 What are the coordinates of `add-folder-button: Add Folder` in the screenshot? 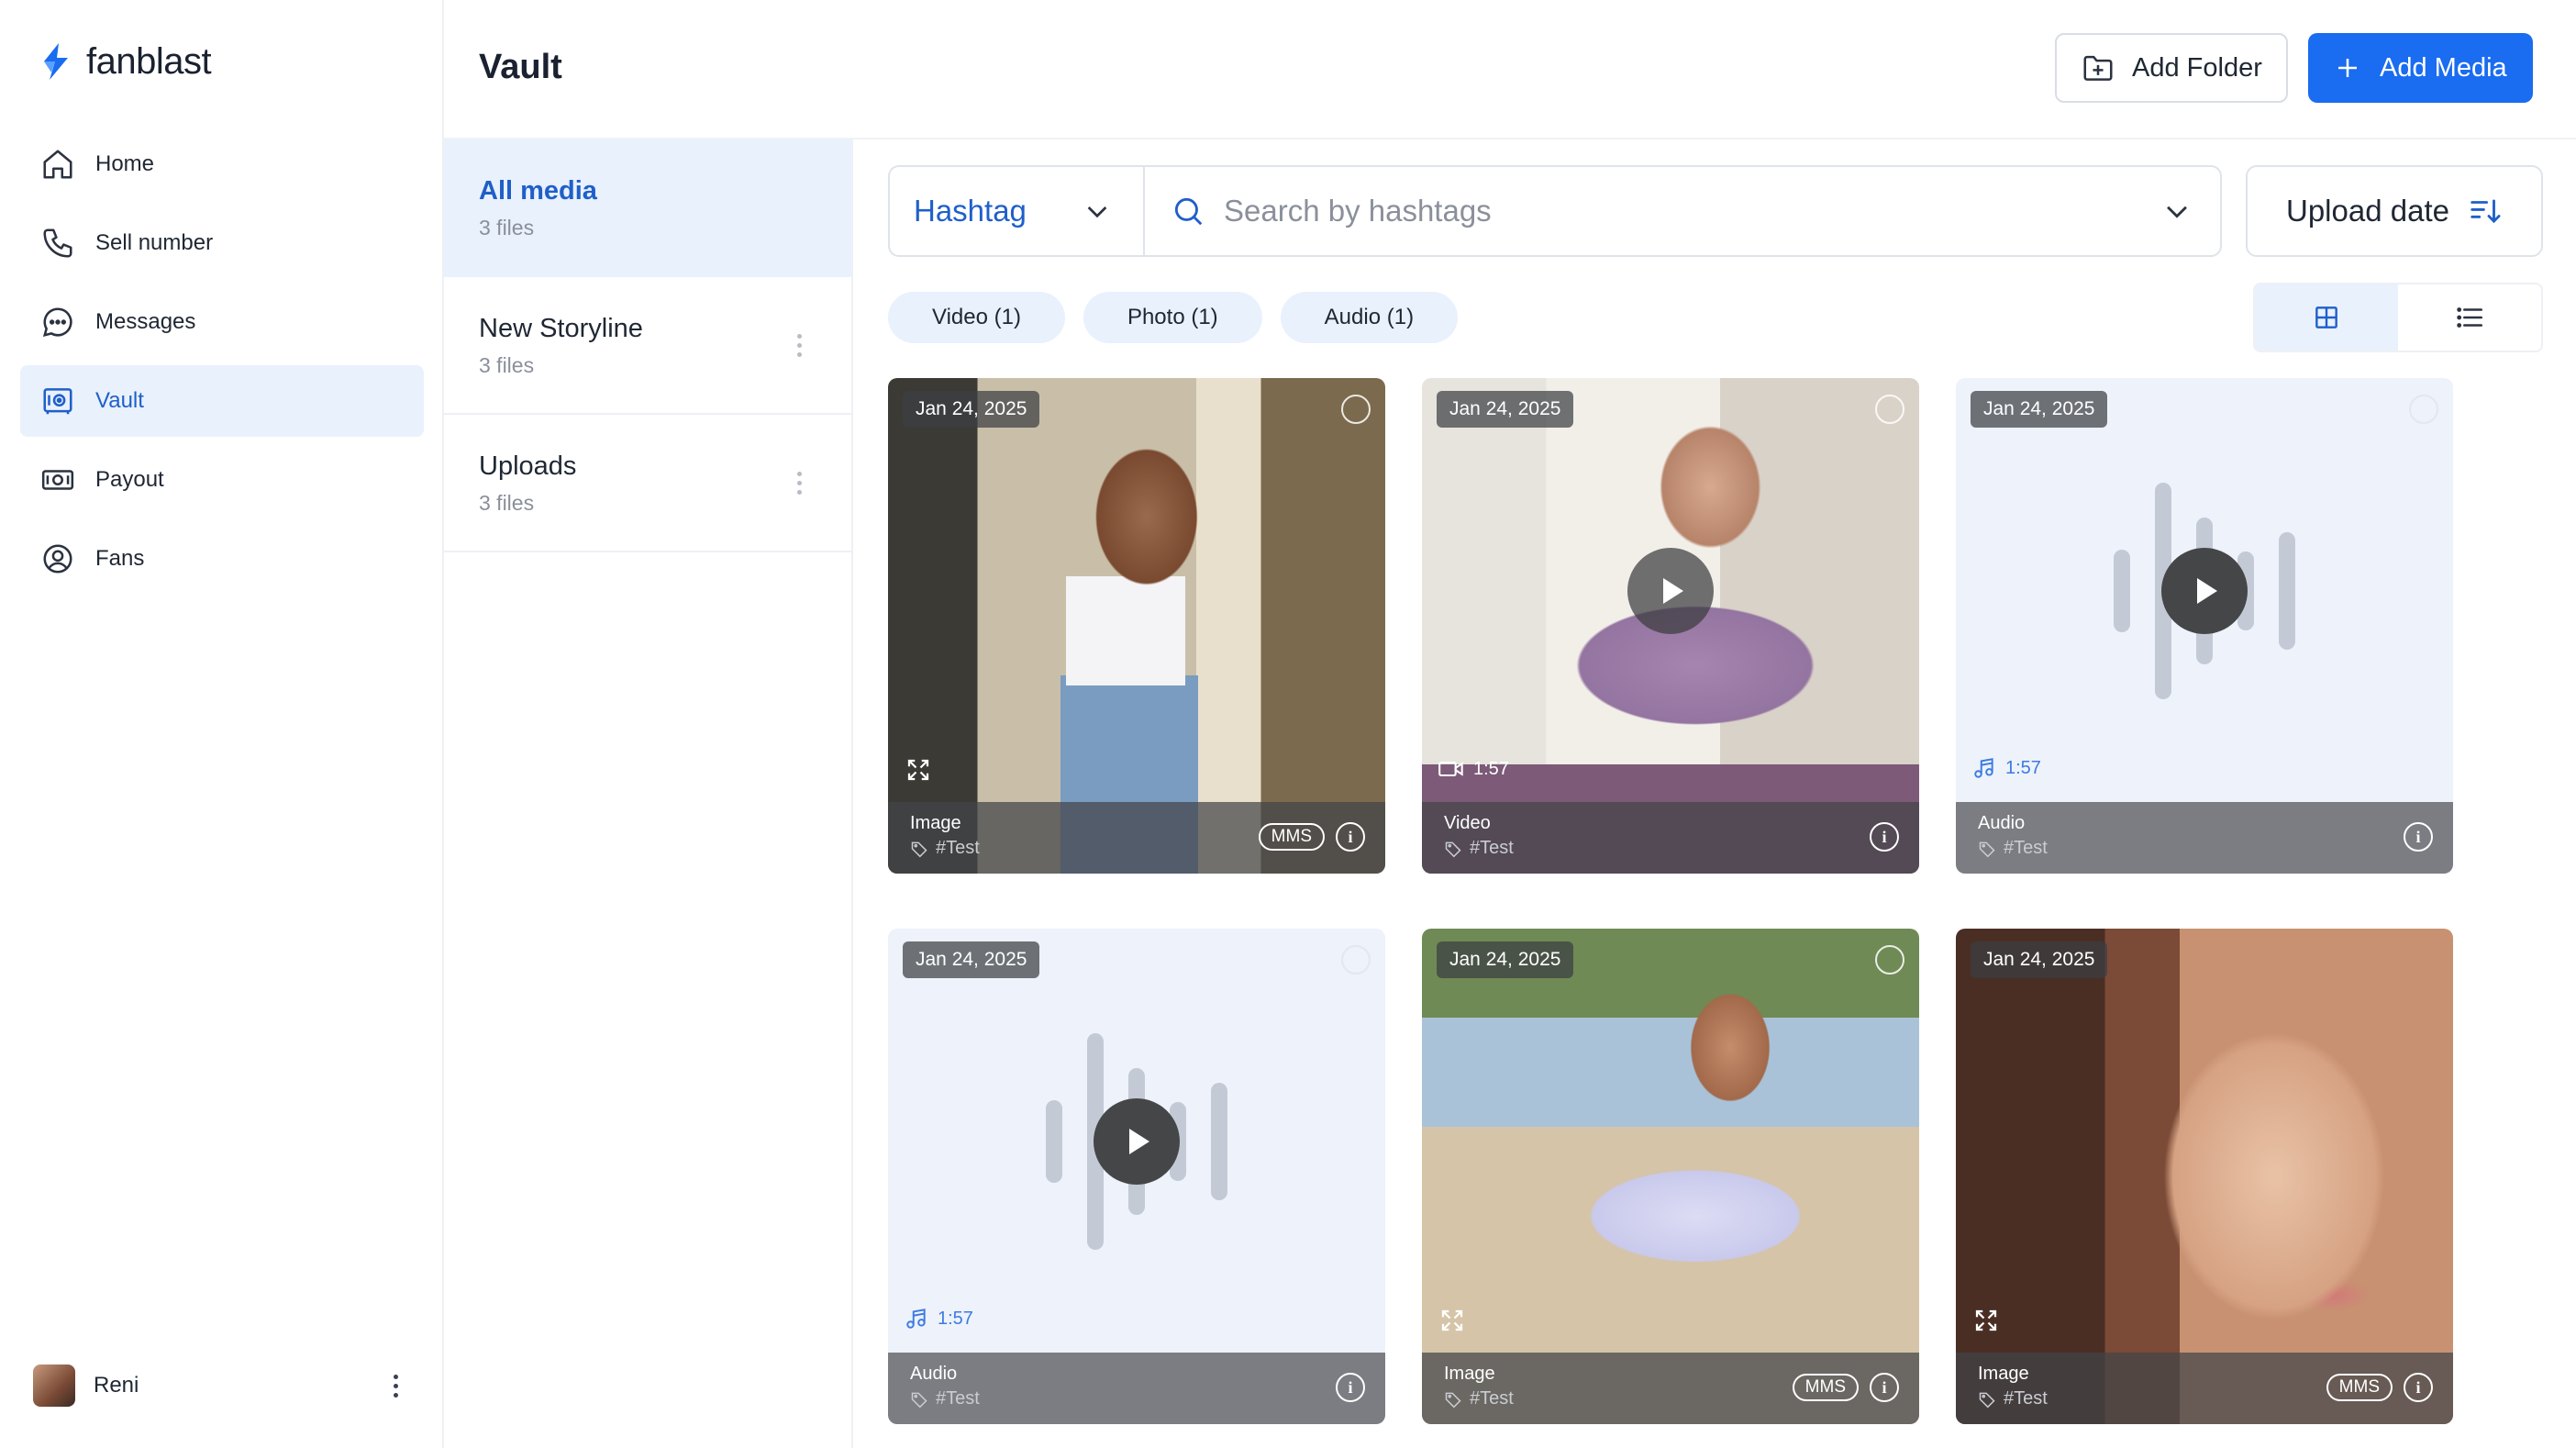 It's located at (2171, 68).